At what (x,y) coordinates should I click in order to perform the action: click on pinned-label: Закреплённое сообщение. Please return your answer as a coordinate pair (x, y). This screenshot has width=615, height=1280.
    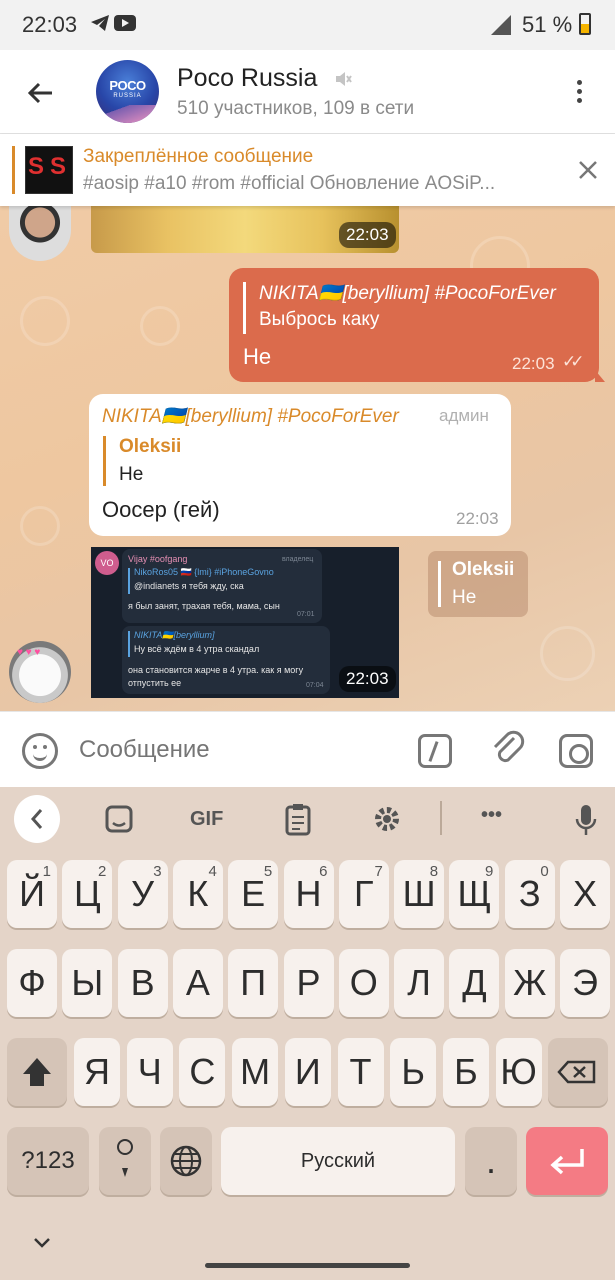
    Looking at the image, I should click on (198, 156).